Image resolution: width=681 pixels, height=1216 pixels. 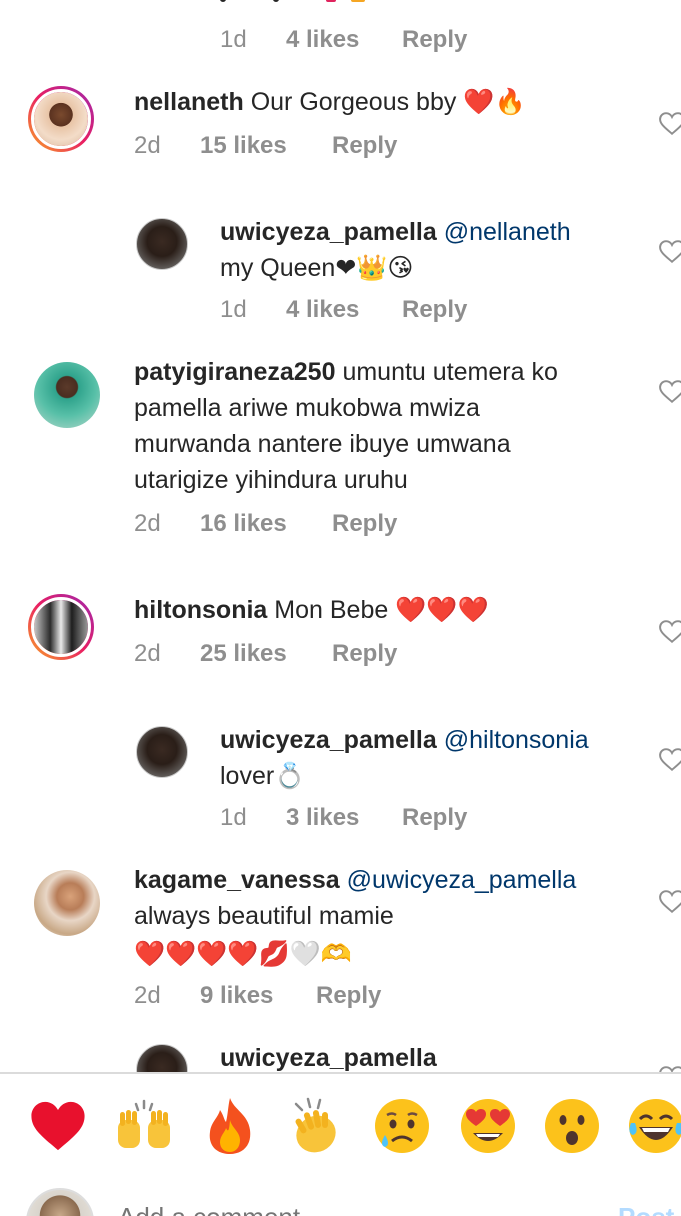 I want to click on comment-likes: 15 likes, so click(x=266, y=146).